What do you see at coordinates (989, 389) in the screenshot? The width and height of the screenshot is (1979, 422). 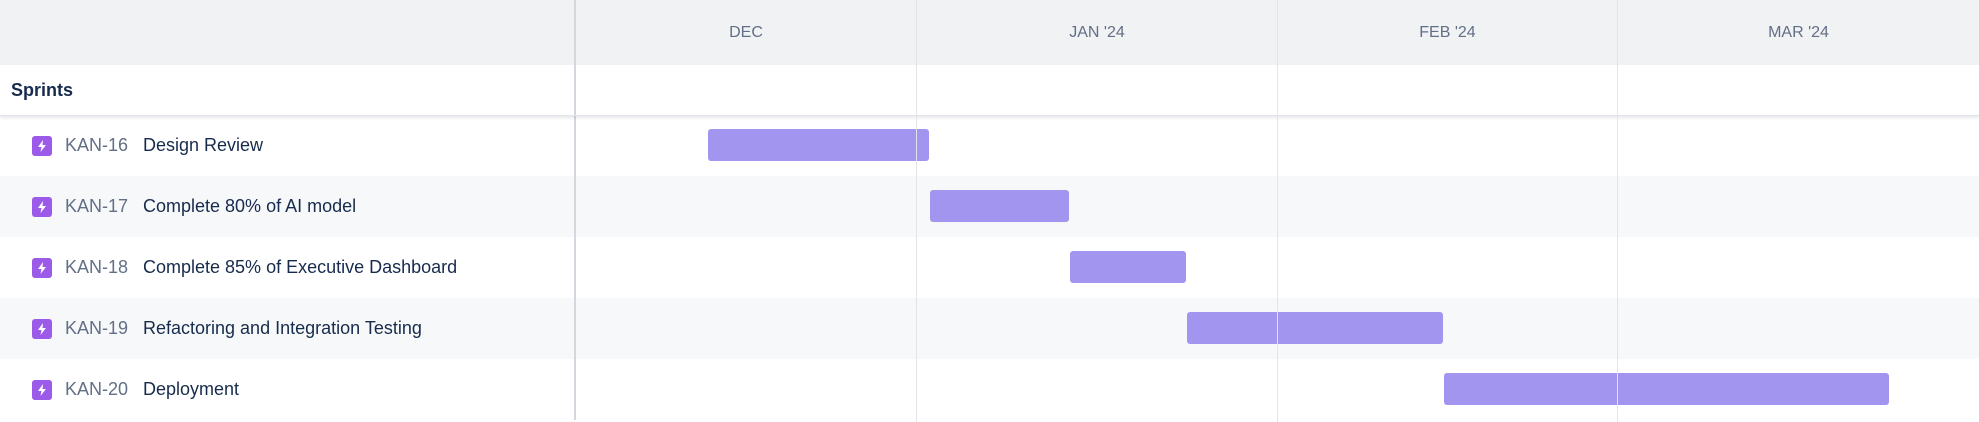 I see `timeline-row-kan-20: KAN-20 Deployment` at bounding box center [989, 389].